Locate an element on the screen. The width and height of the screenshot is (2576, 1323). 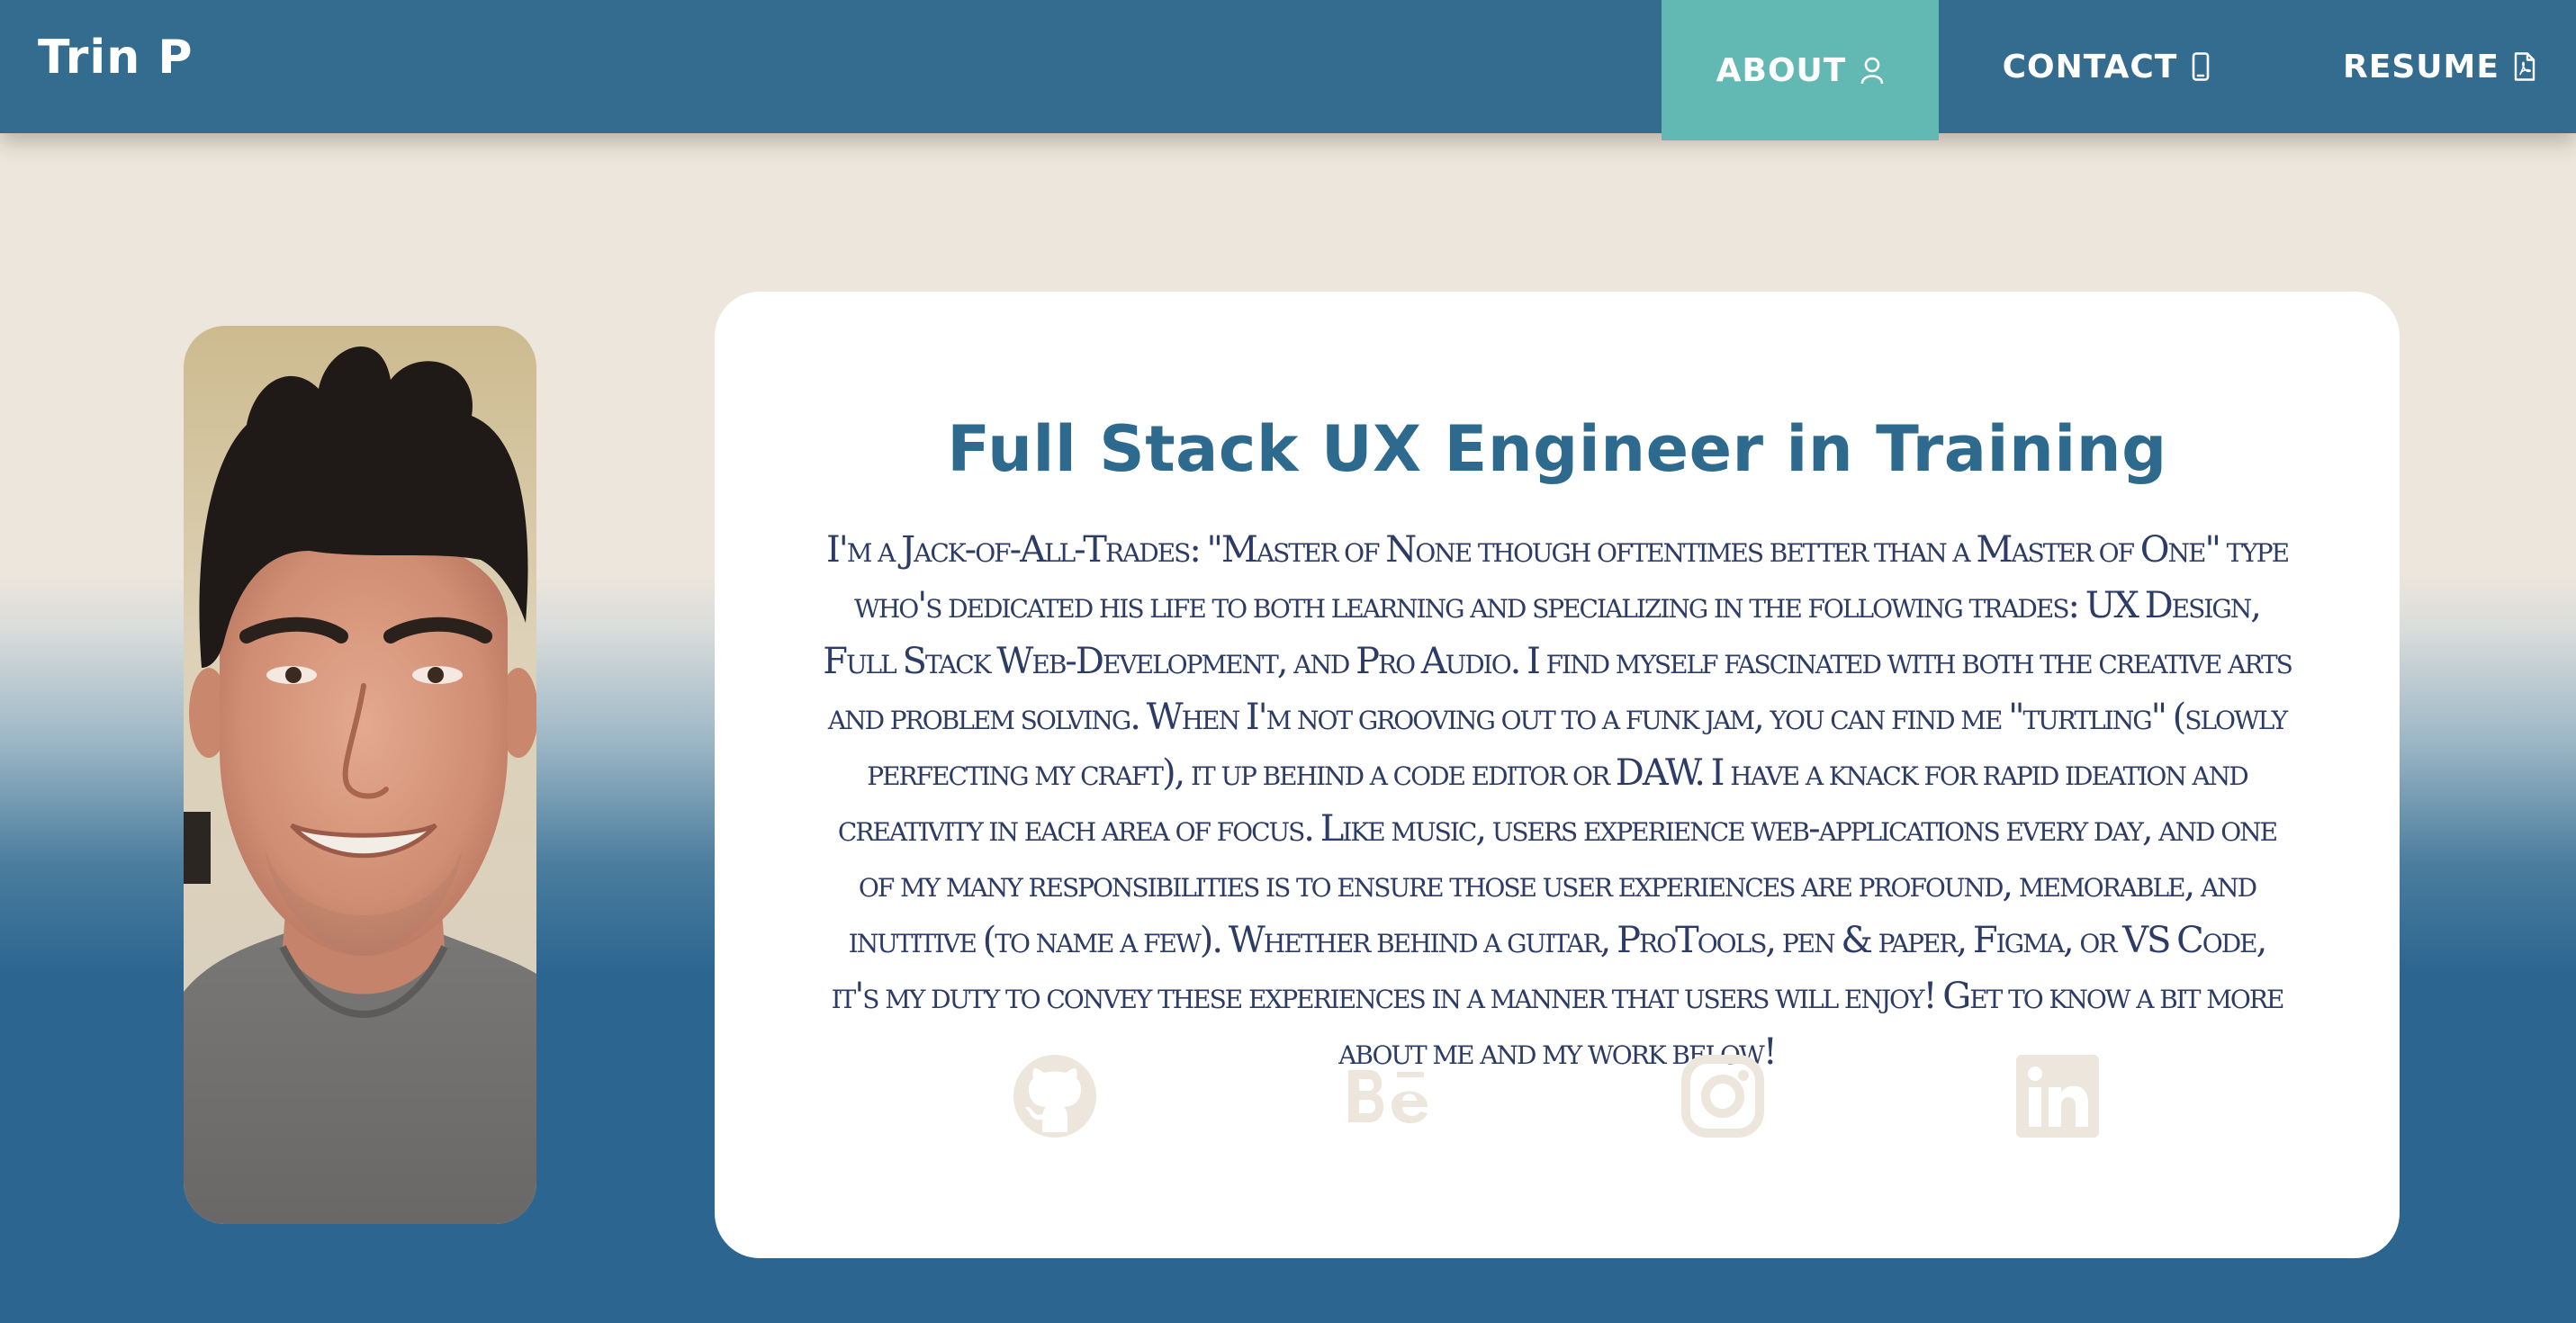
pdf-file-icon is located at coordinates (2524, 66).